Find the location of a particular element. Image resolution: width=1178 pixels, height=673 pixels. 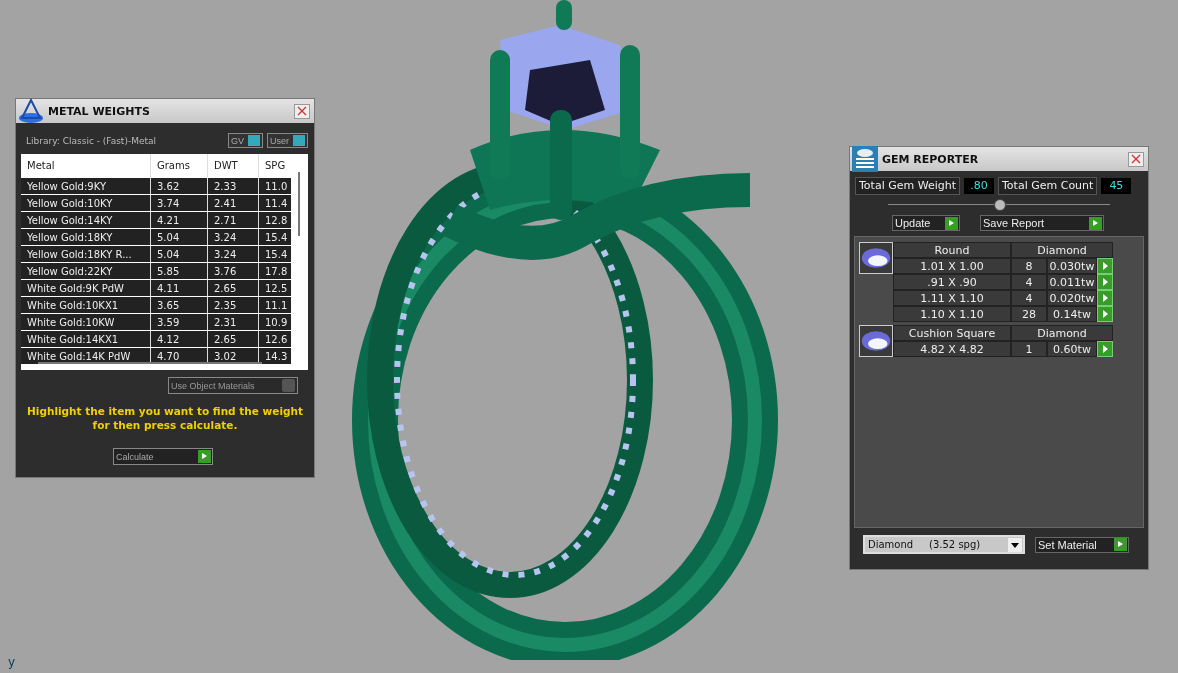

calculate-button: Calculate is located at coordinates (163, 456).